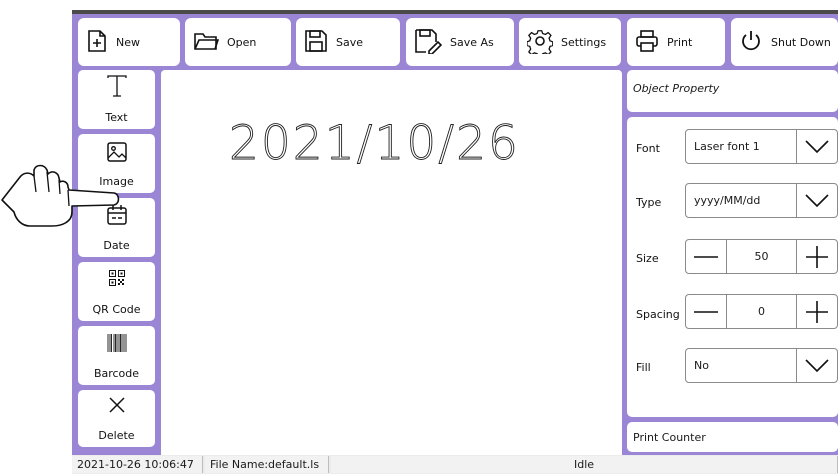 Image resolution: width=838 pixels, height=474 pixels. Describe the element at coordinates (701, 365) in the screenshot. I see `fill-select-value: No` at that location.